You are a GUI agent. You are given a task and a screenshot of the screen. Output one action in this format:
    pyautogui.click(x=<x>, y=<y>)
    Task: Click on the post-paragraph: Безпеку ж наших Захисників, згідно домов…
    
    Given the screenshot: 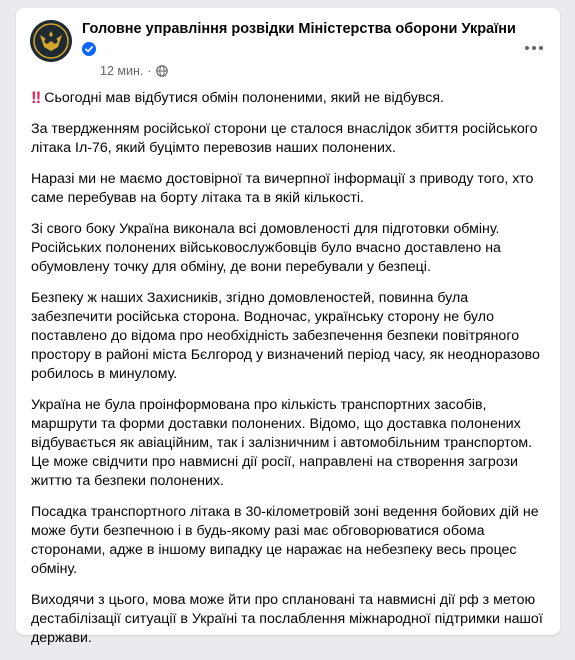 What is the action you would take?
    pyautogui.click(x=285, y=336)
    